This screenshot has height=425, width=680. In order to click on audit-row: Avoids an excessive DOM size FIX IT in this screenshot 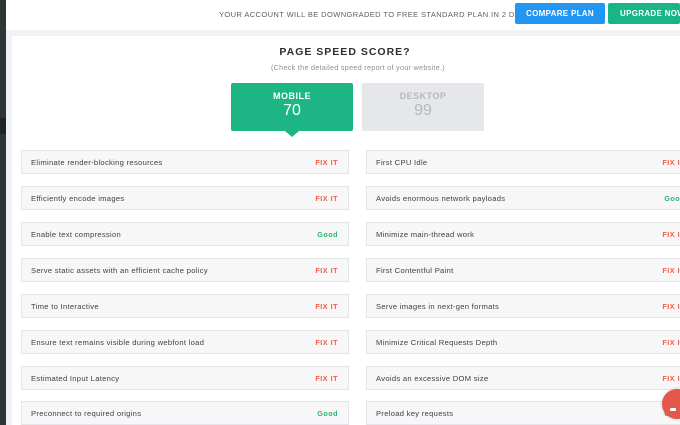, I will do `click(523, 378)`.